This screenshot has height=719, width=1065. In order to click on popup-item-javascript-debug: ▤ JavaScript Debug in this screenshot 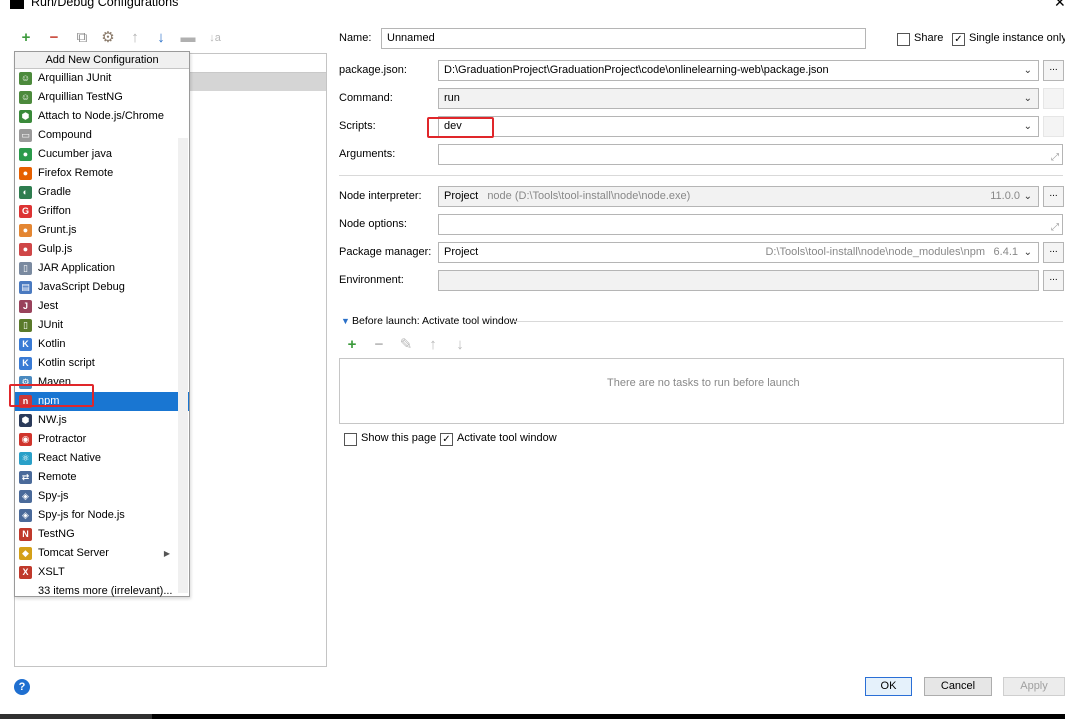, I will do `click(102, 287)`.